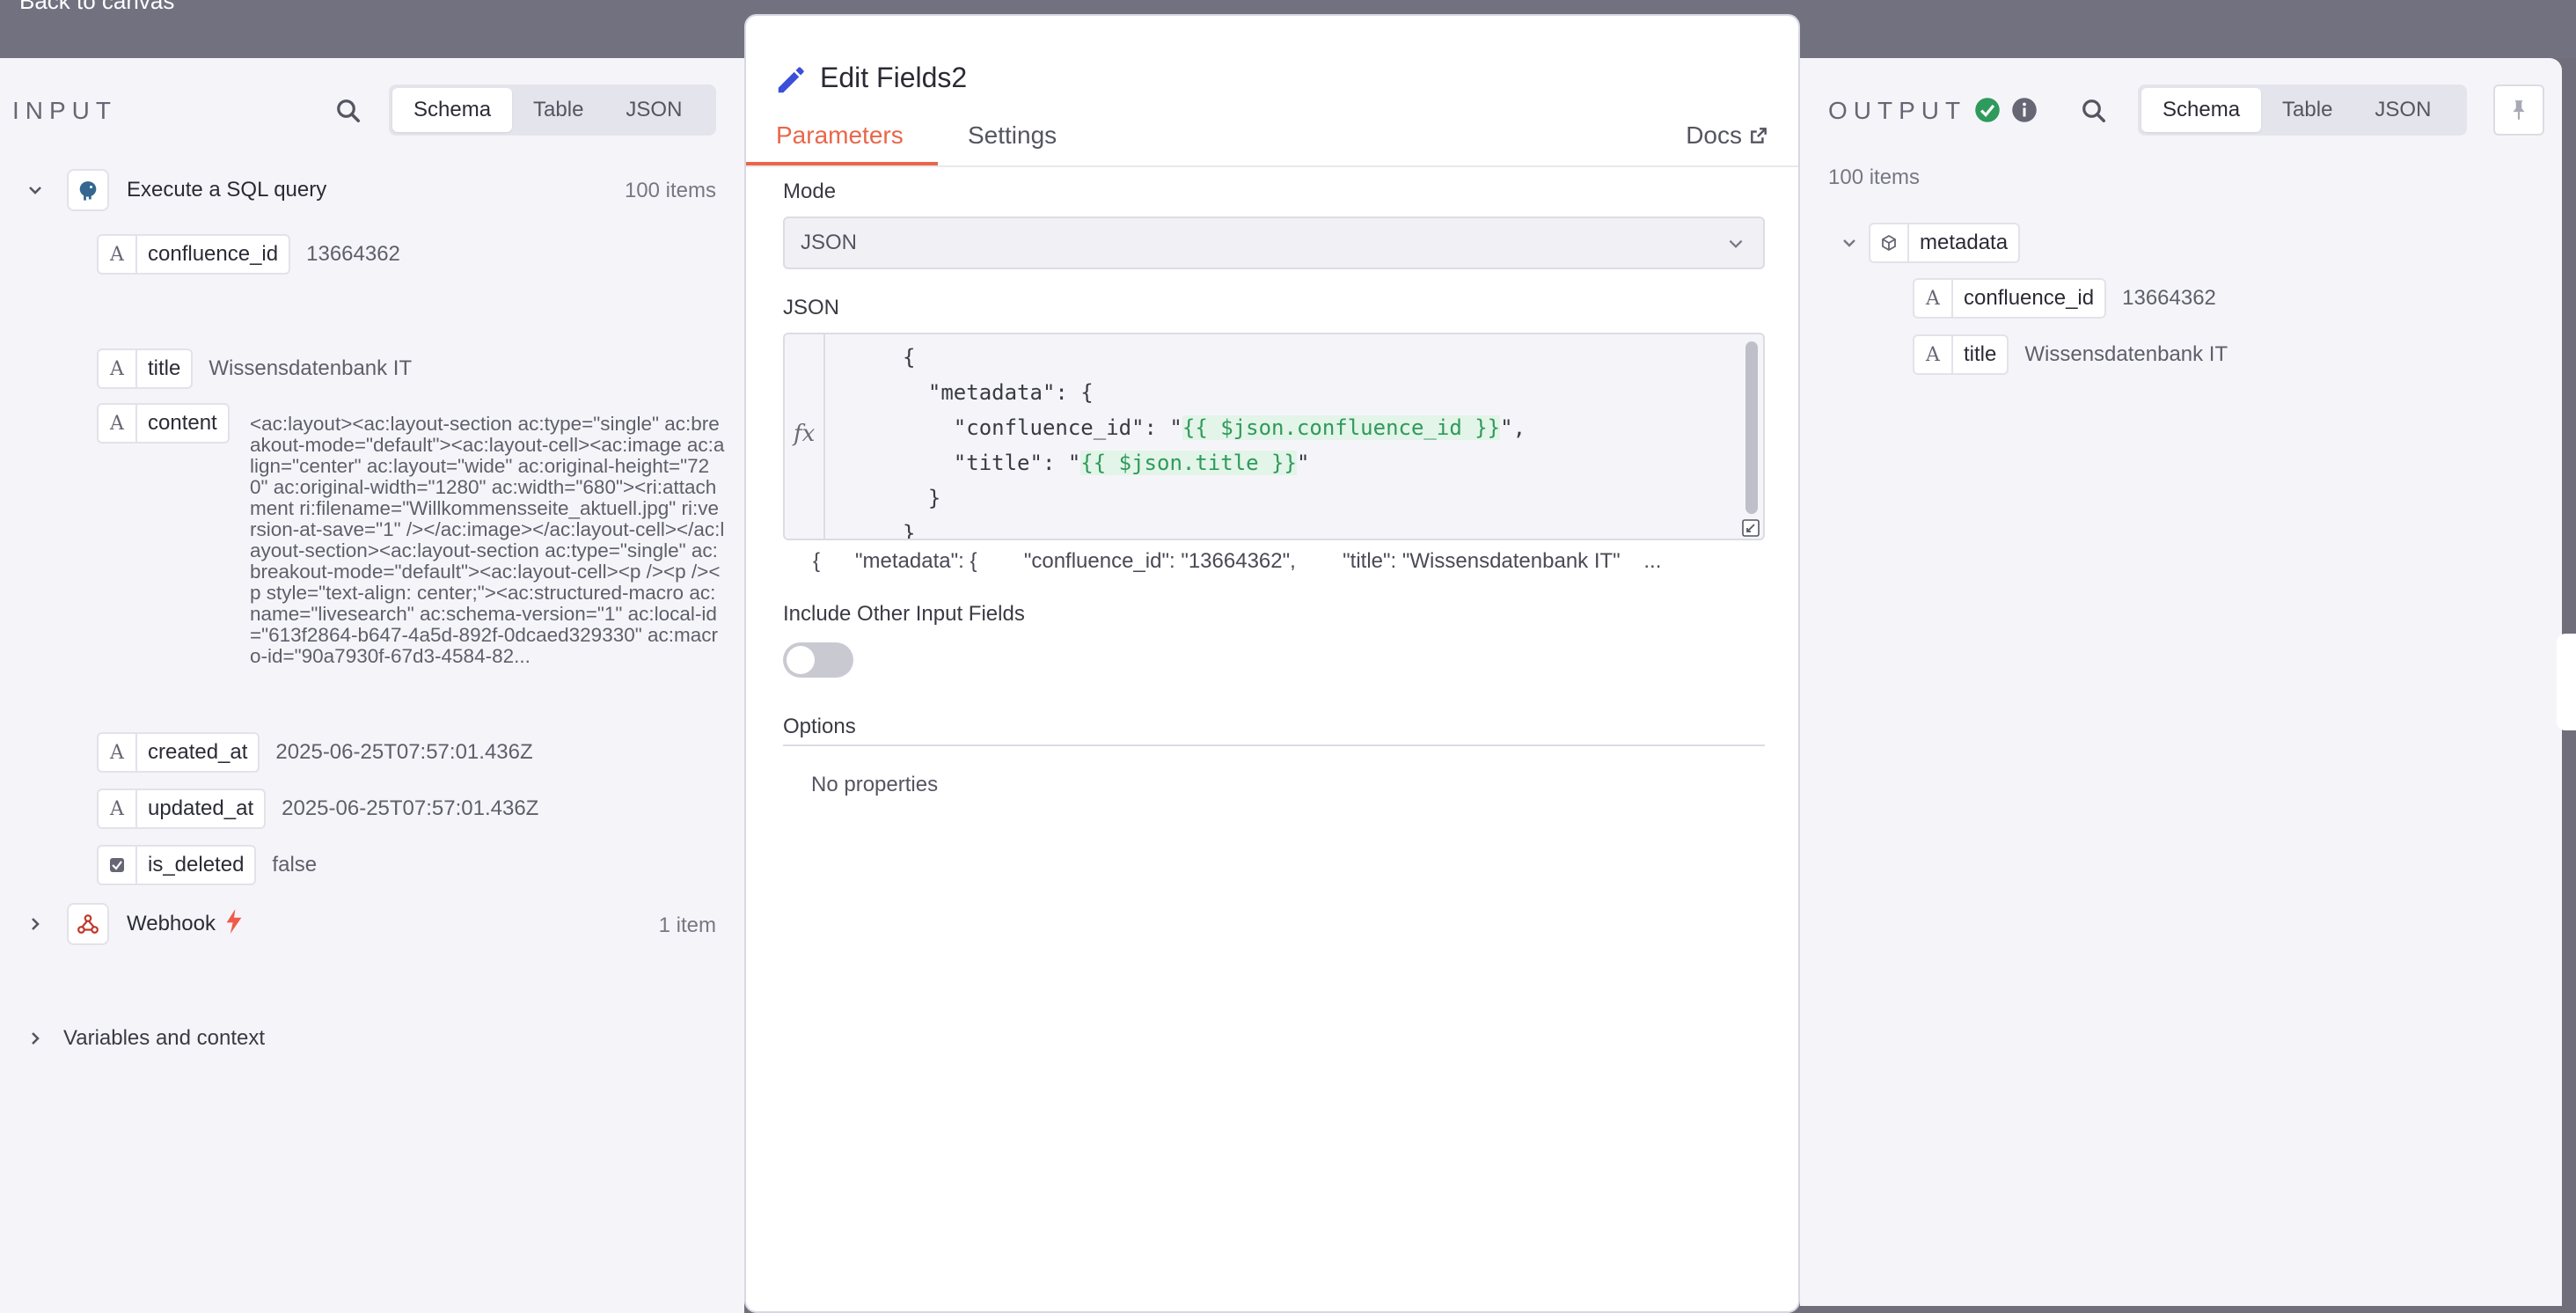 The height and width of the screenshot is (1313, 2576). I want to click on node-name: Webhook, so click(171, 924).